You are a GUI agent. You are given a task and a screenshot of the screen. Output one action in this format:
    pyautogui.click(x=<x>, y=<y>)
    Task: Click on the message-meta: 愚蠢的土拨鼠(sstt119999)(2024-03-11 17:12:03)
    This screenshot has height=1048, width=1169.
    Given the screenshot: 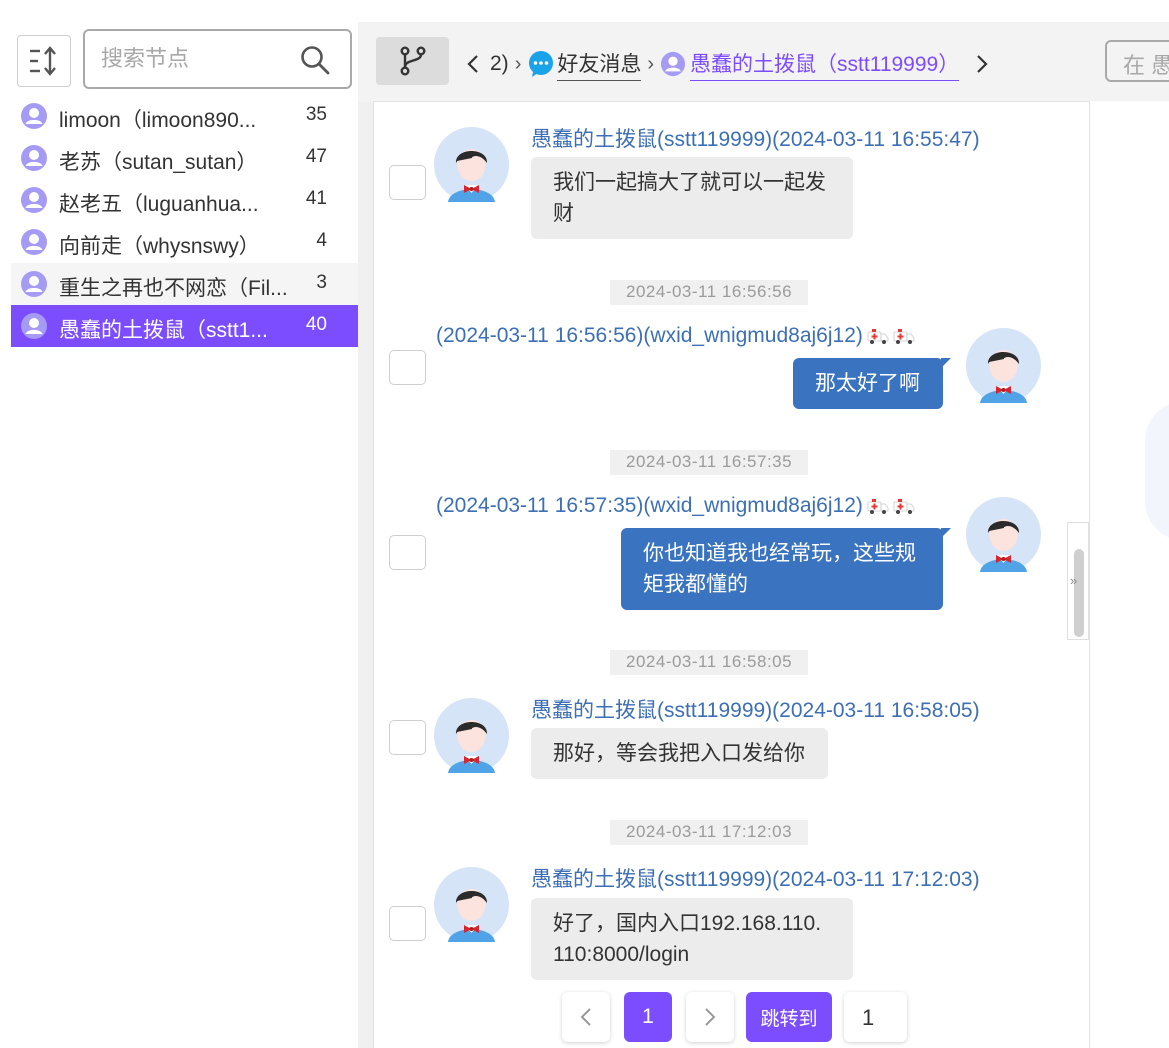 What is the action you would take?
    pyautogui.click(x=755, y=879)
    